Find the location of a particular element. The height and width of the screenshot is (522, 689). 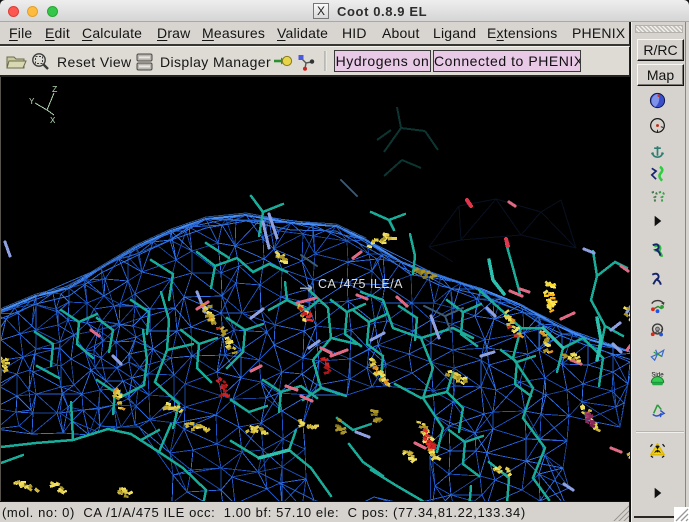

svg-text: Z is located at coordinates (55, 90).